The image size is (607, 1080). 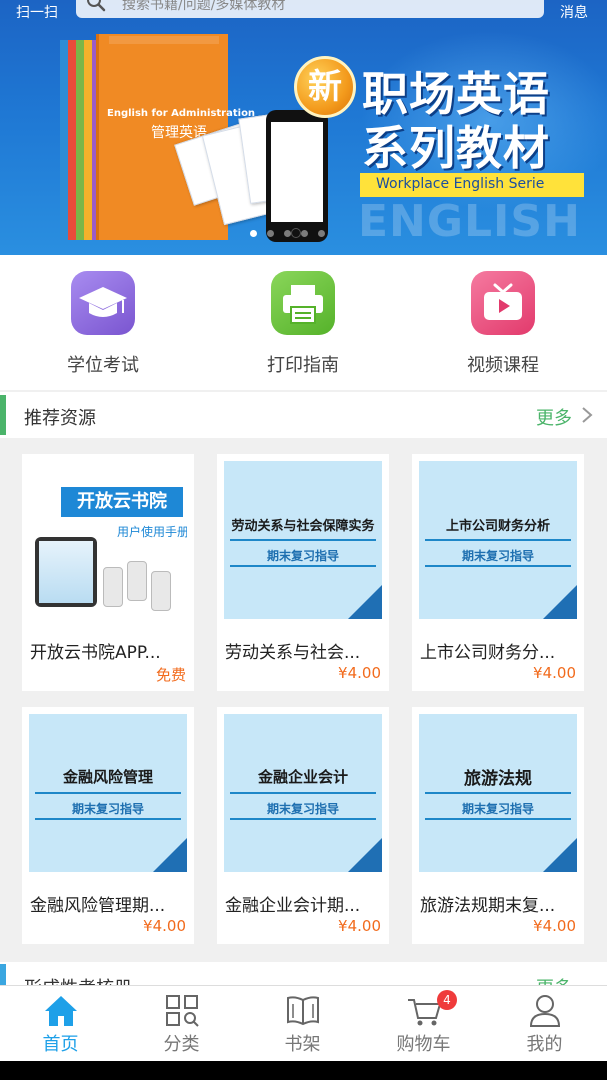 I want to click on cover-title: 金融企业会计, so click(x=302, y=777).